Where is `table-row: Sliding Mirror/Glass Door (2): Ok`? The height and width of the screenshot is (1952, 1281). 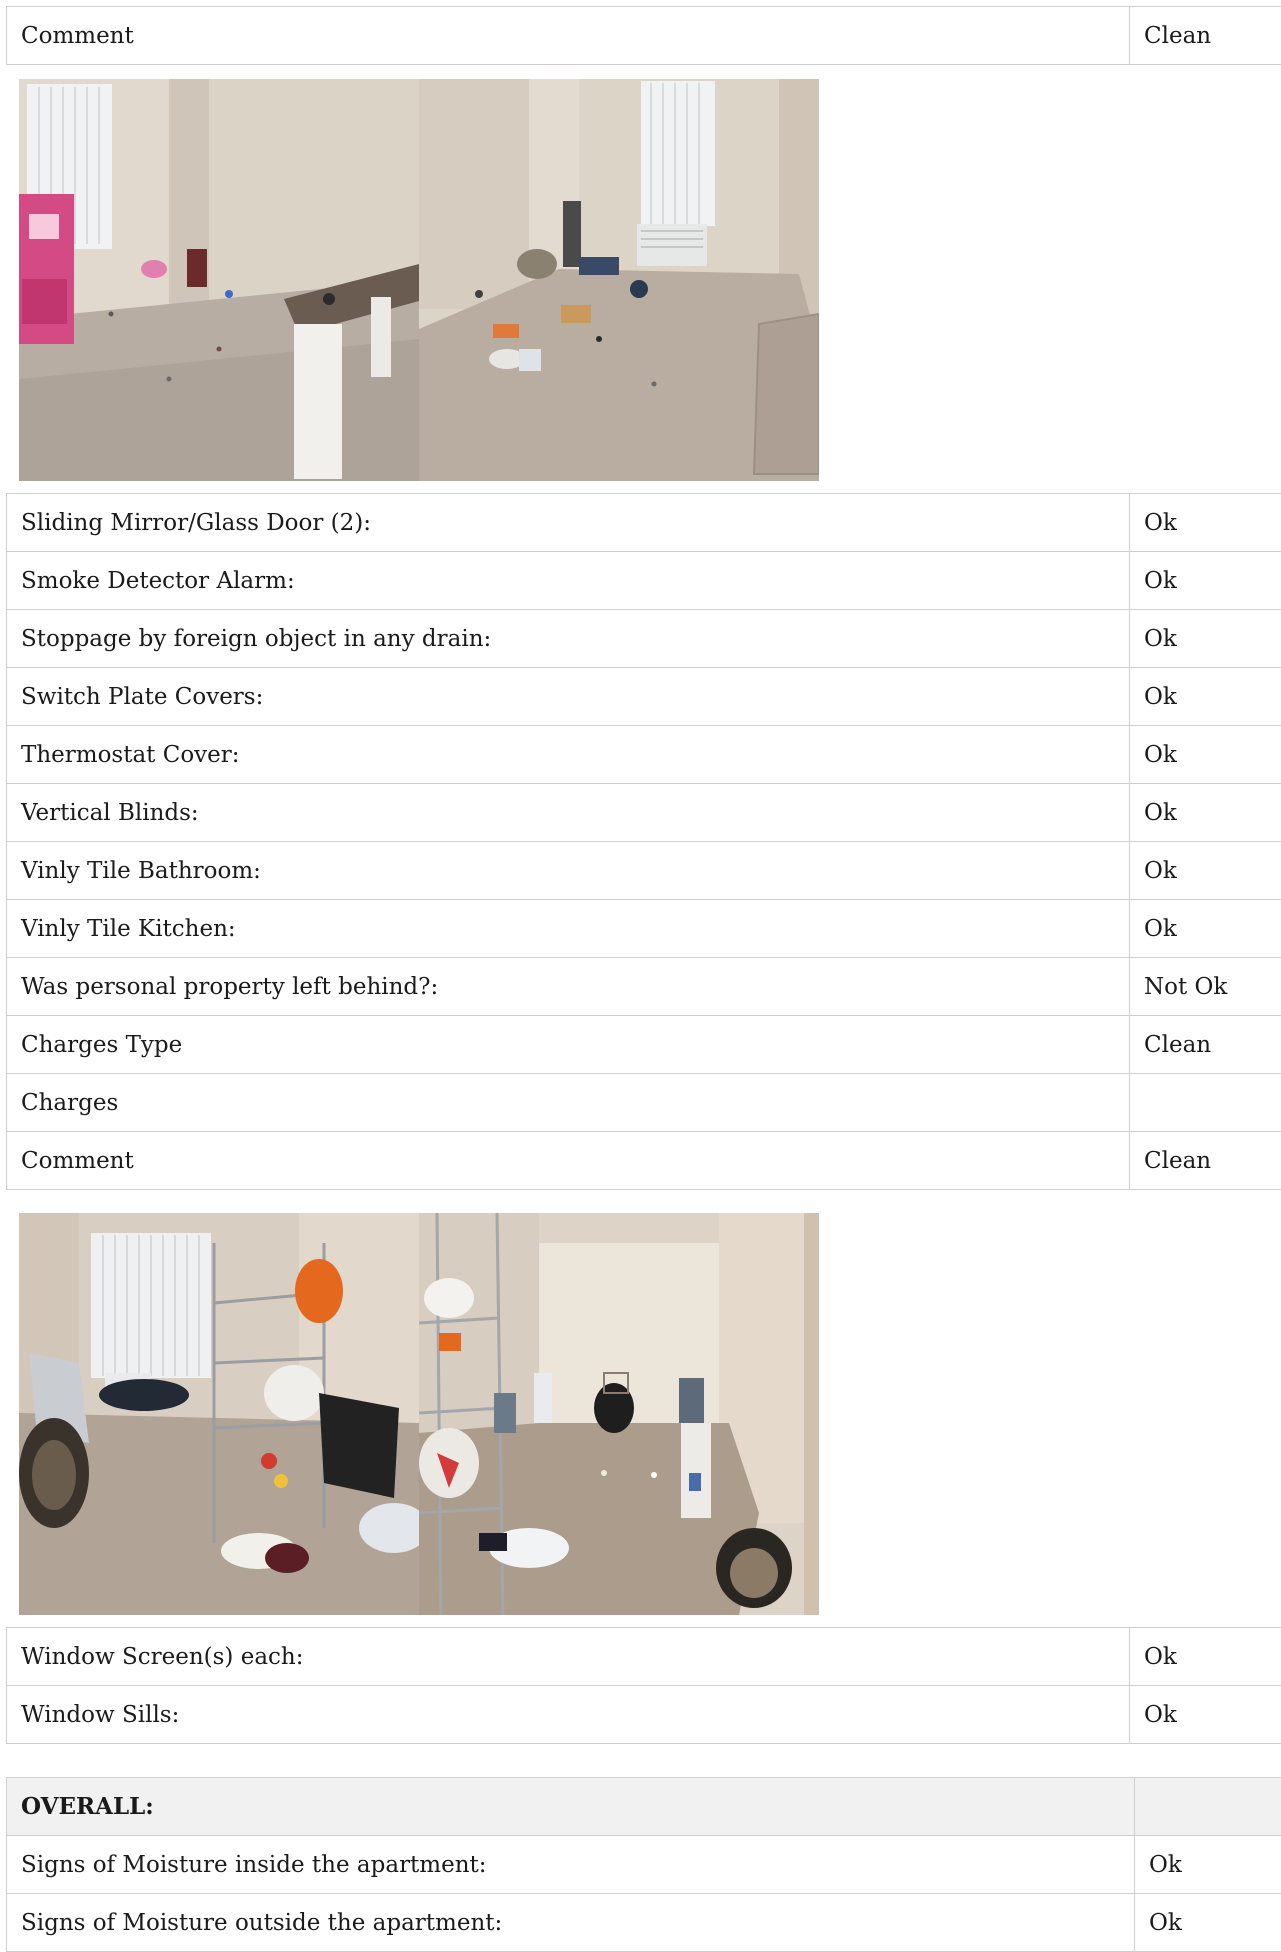
table-row: Sliding Mirror/Glass Door (2): Ok is located at coordinates (644, 523).